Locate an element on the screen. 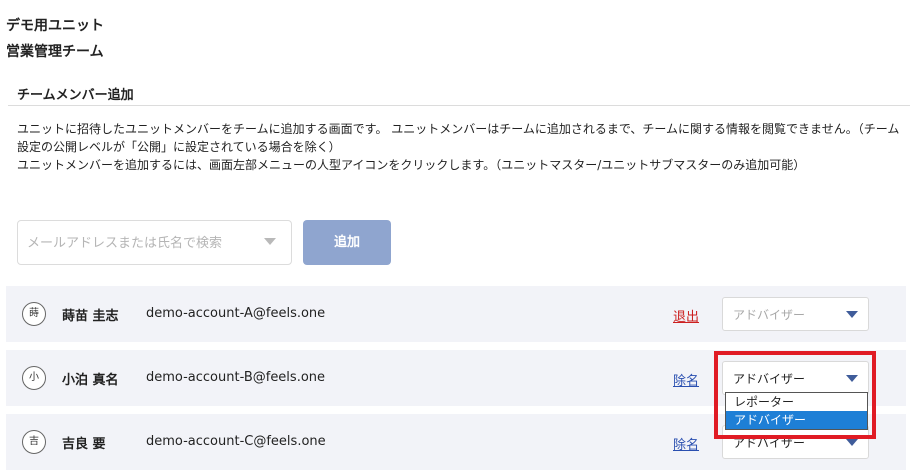 The height and width of the screenshot is (470, 918). highlight-annotation is located at coordinates (795, 395).